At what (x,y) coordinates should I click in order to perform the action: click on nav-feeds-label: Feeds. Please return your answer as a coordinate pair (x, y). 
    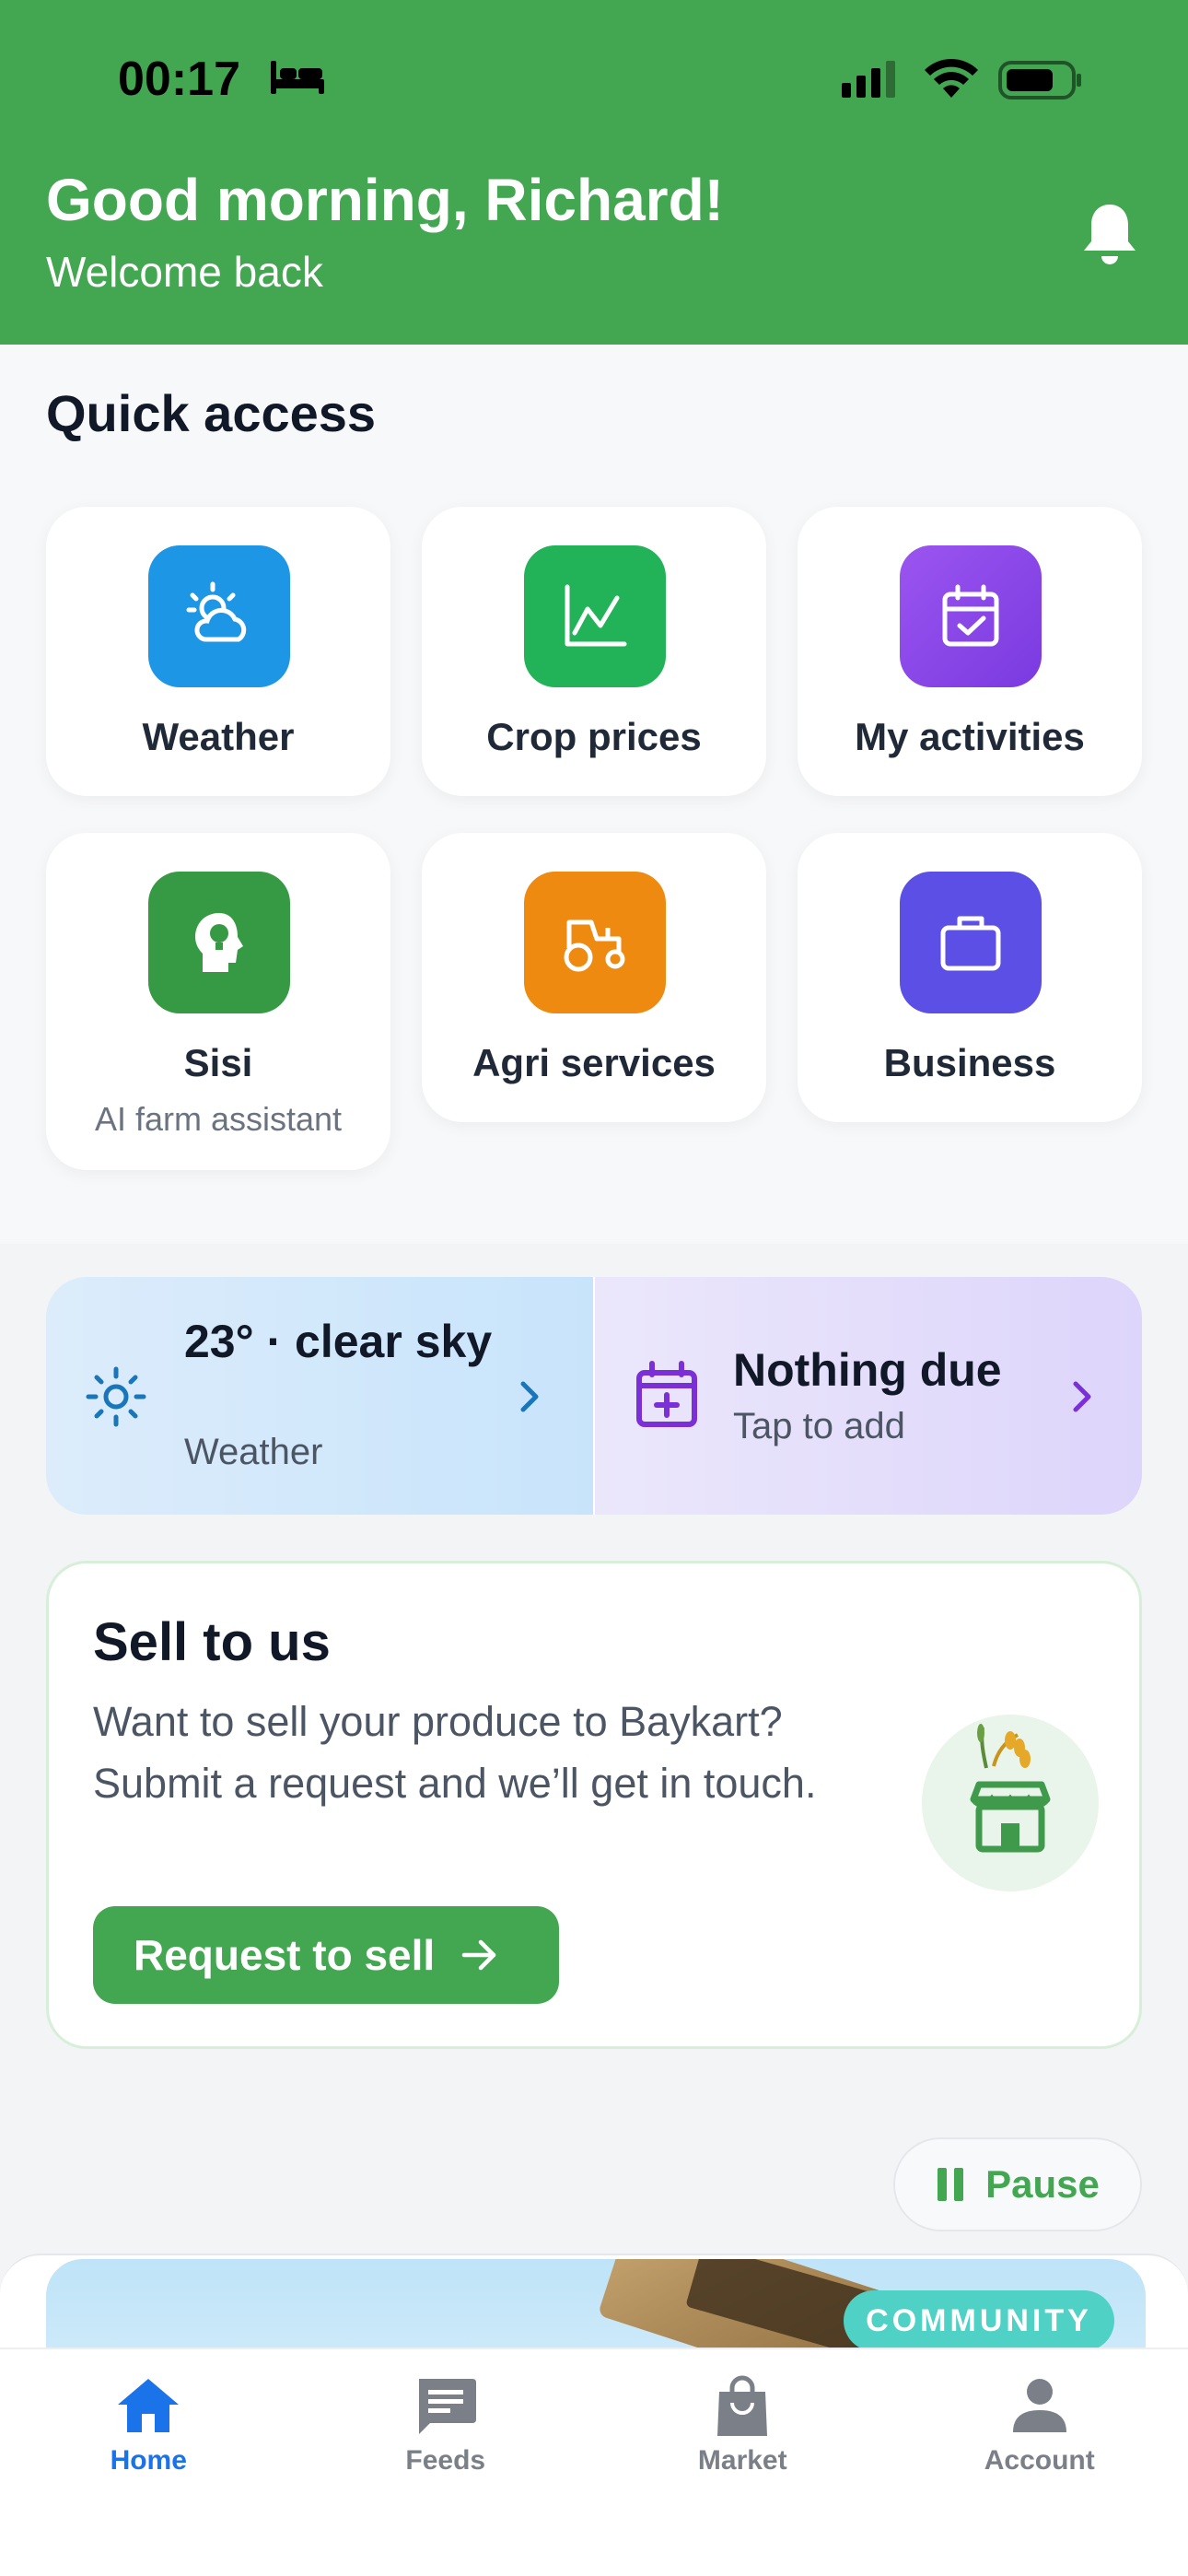
    Looking at the image, I should click on (445, 2460).